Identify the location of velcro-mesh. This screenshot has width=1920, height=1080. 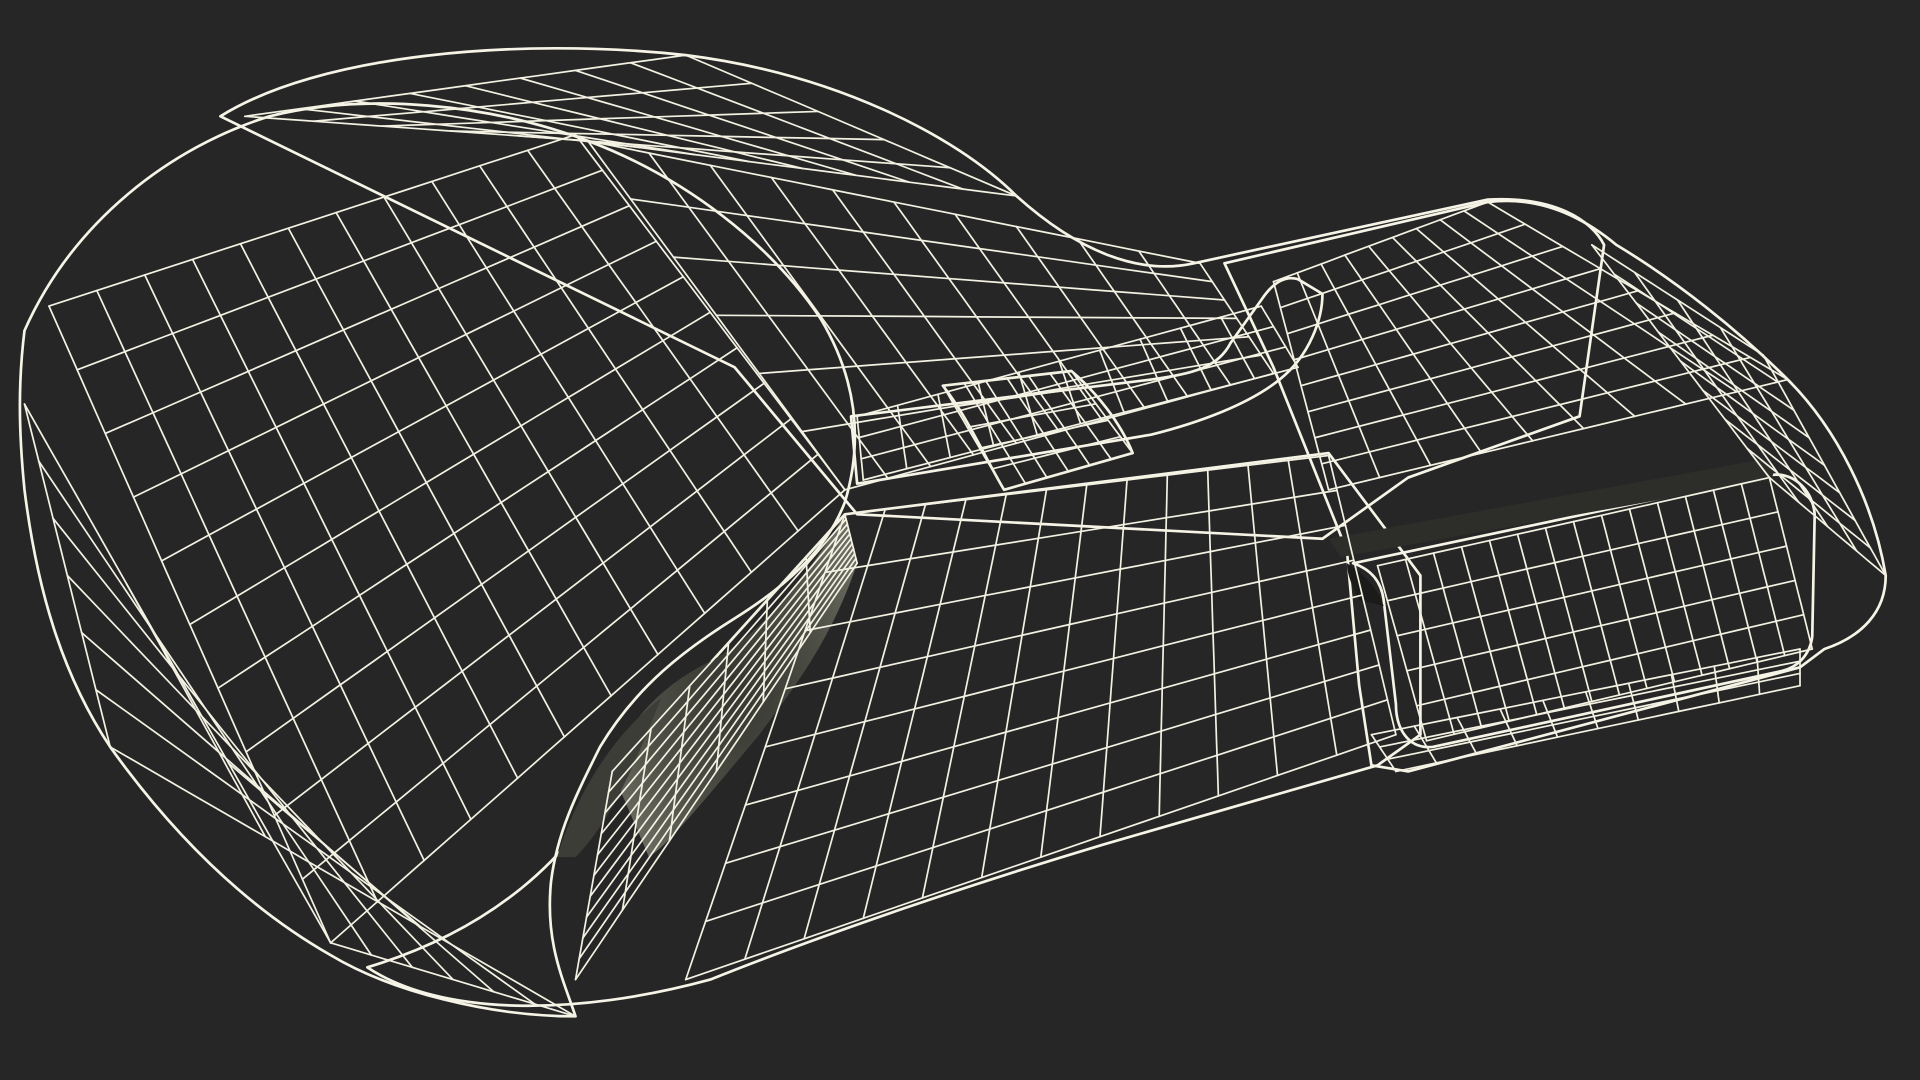
(1595, 609).